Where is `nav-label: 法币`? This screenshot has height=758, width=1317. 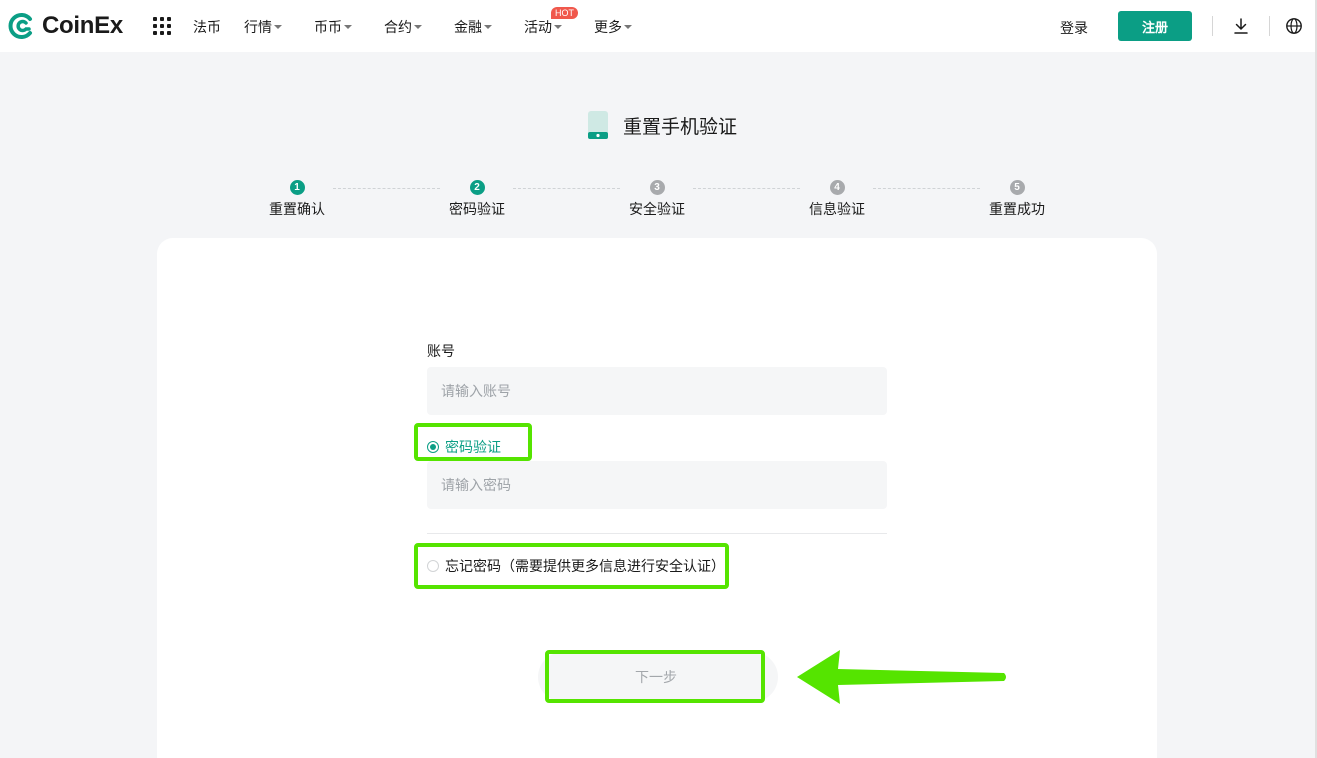 nav-label: 法币 is located at coordinates (207, 28).